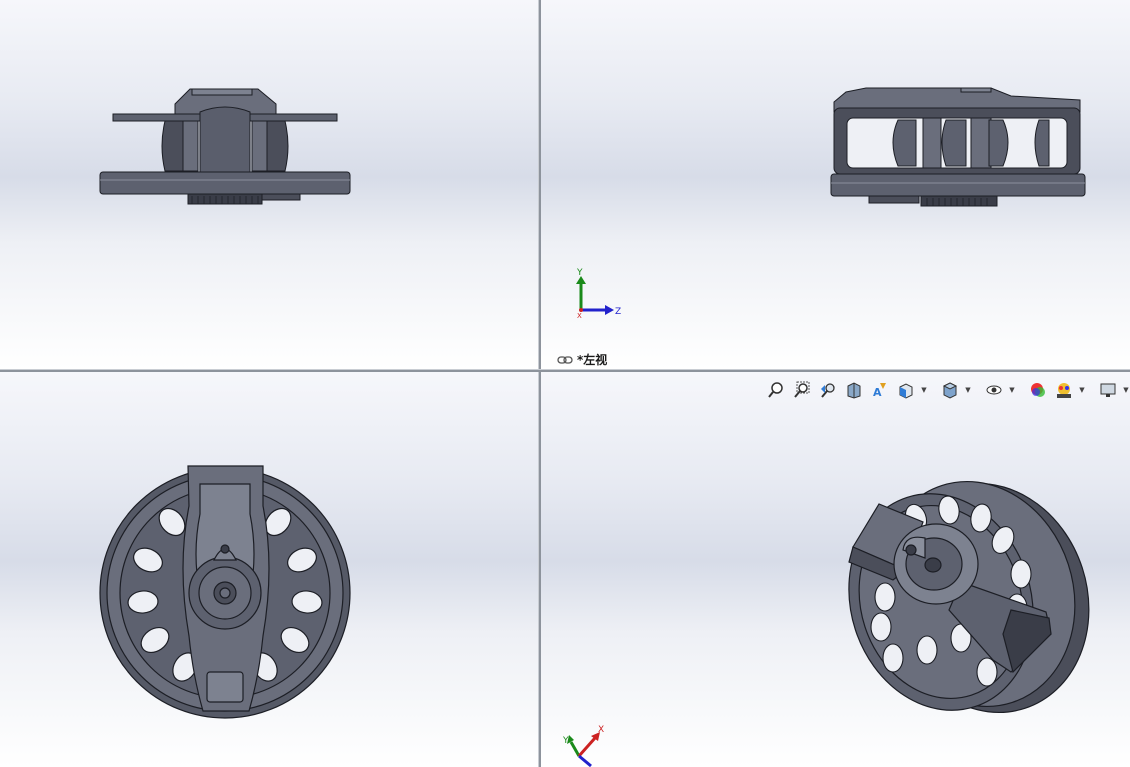  I want to click on coordinate-triad: Y Z X, so click(598, 293).